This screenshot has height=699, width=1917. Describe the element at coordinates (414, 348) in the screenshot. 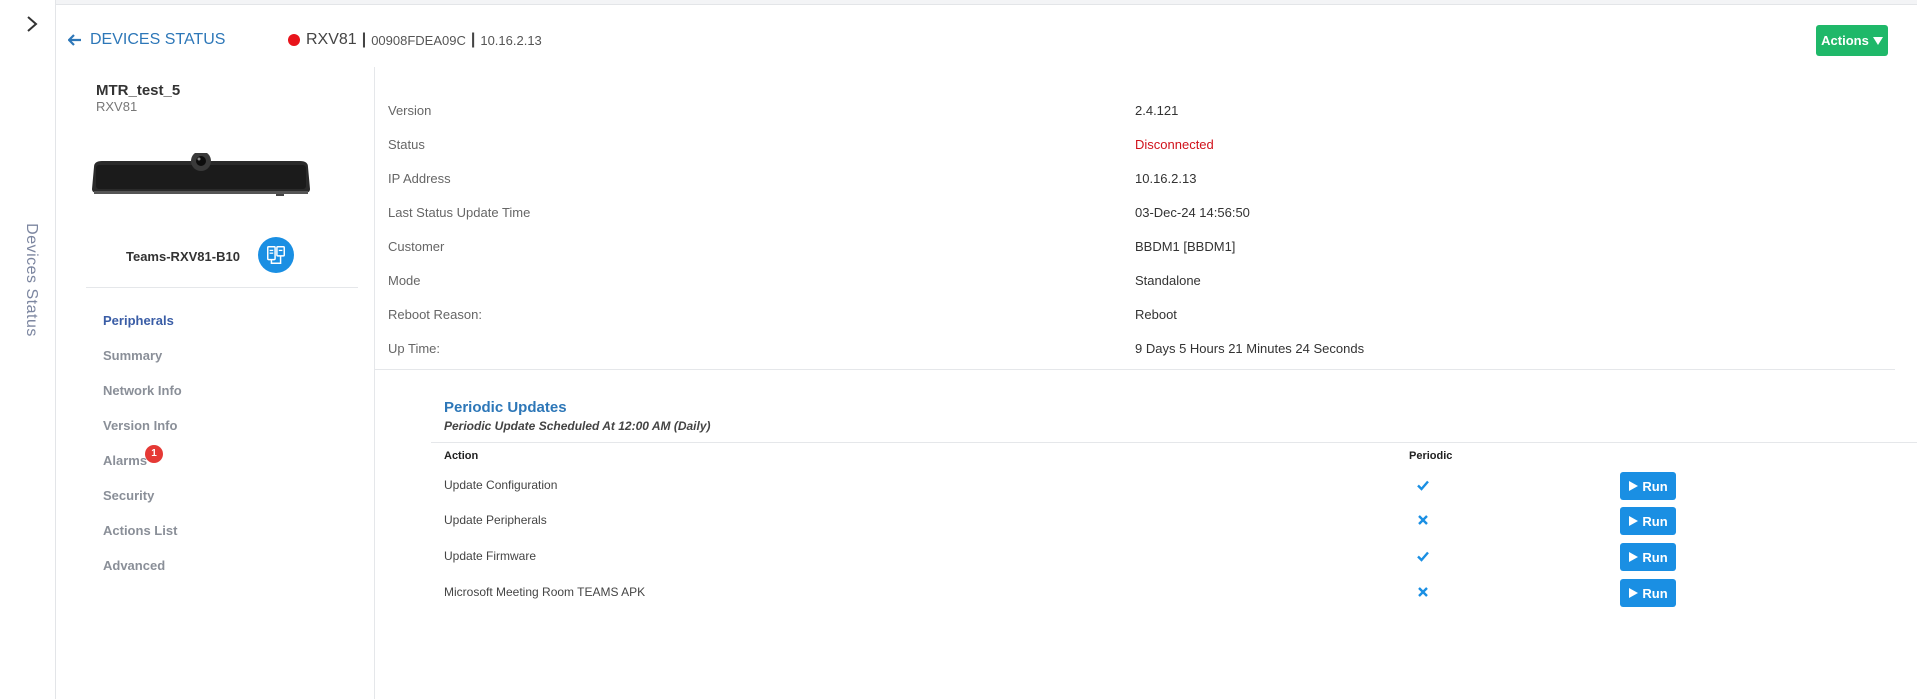

I see `info-label: Up Time:` at that location.